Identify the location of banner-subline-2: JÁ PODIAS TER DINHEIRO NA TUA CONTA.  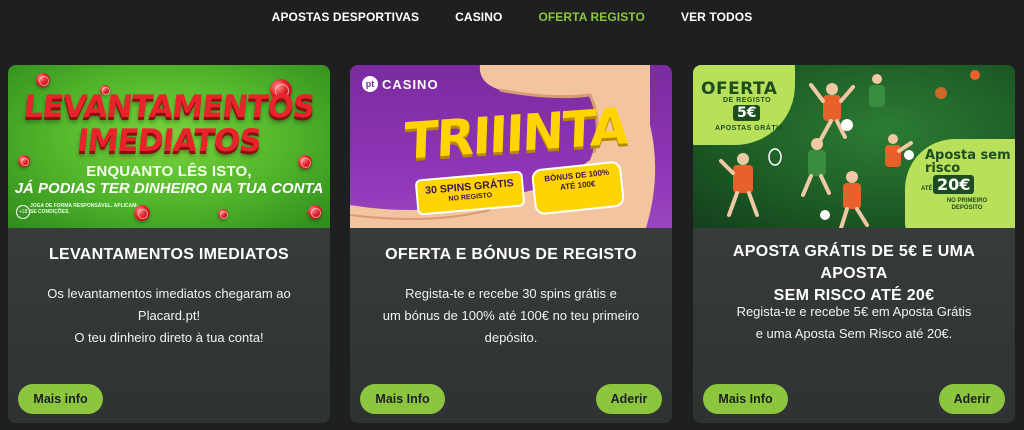
(169, 188).